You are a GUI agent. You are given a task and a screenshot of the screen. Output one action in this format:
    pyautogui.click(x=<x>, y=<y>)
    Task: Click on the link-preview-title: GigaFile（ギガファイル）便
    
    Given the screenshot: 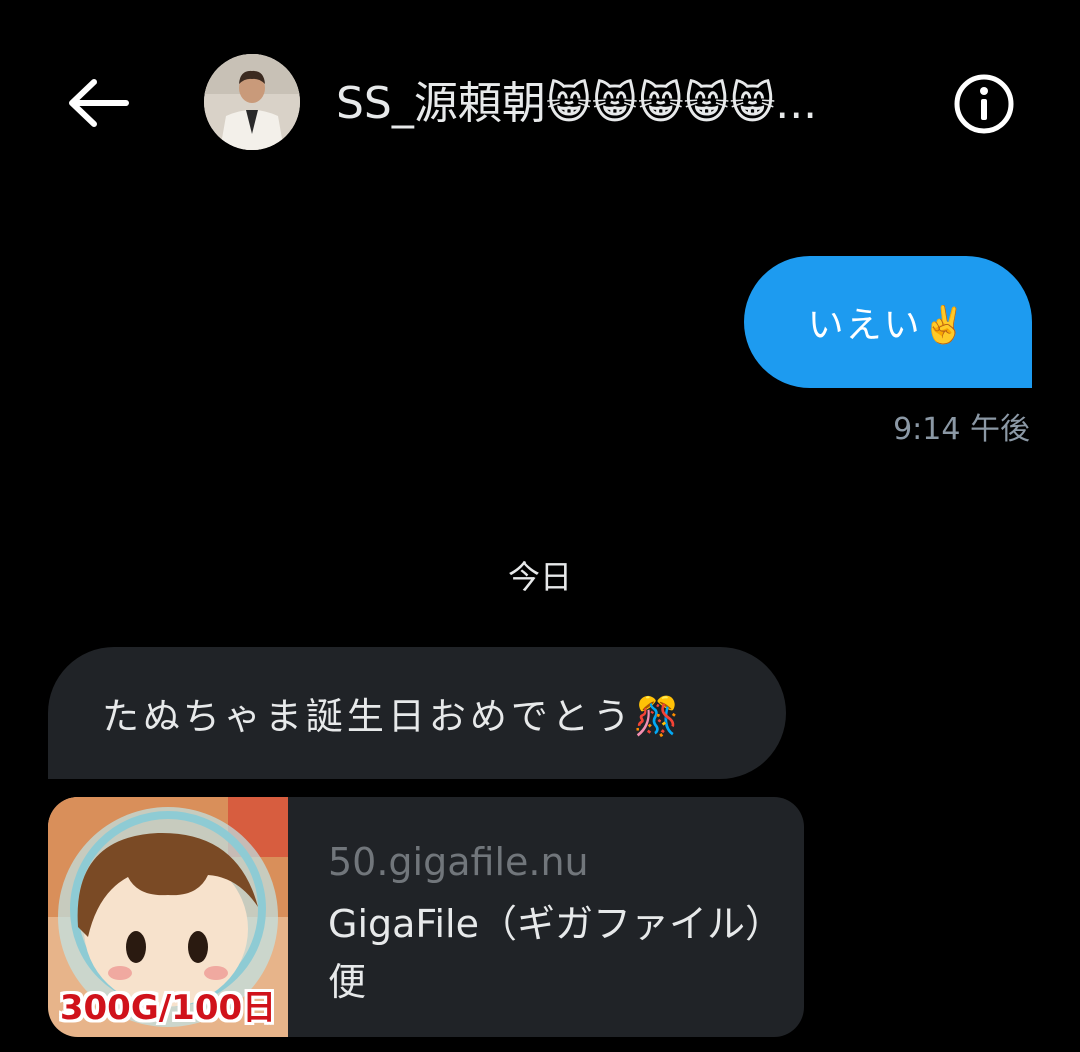 What is the action you would take?
    pyautogui.click(x=546, y=953)
    